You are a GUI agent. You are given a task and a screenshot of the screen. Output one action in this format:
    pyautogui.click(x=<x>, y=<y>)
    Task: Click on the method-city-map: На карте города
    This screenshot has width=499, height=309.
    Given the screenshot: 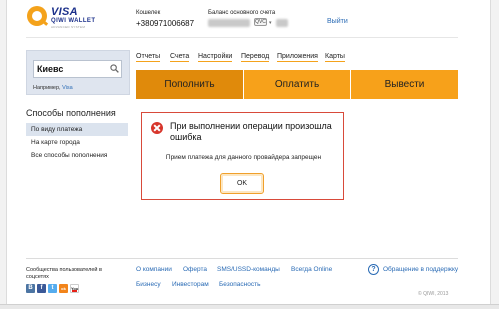 What is the action you would take?
    pyautogui.click(x=77, y=142)
    